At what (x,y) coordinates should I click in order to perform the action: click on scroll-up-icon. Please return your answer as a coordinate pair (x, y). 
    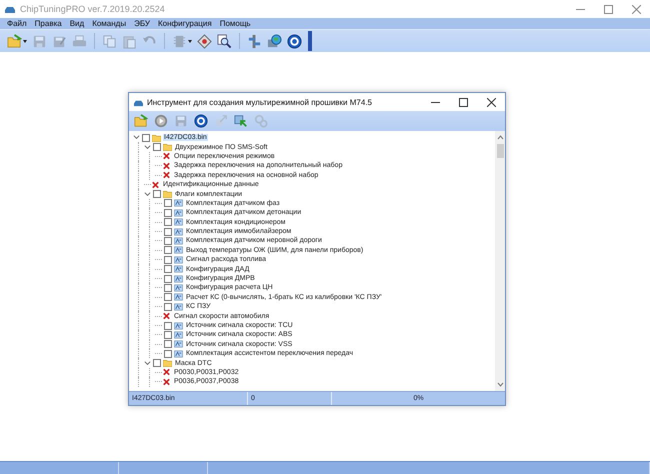
    Looking at the image, I should click on (500, 137).